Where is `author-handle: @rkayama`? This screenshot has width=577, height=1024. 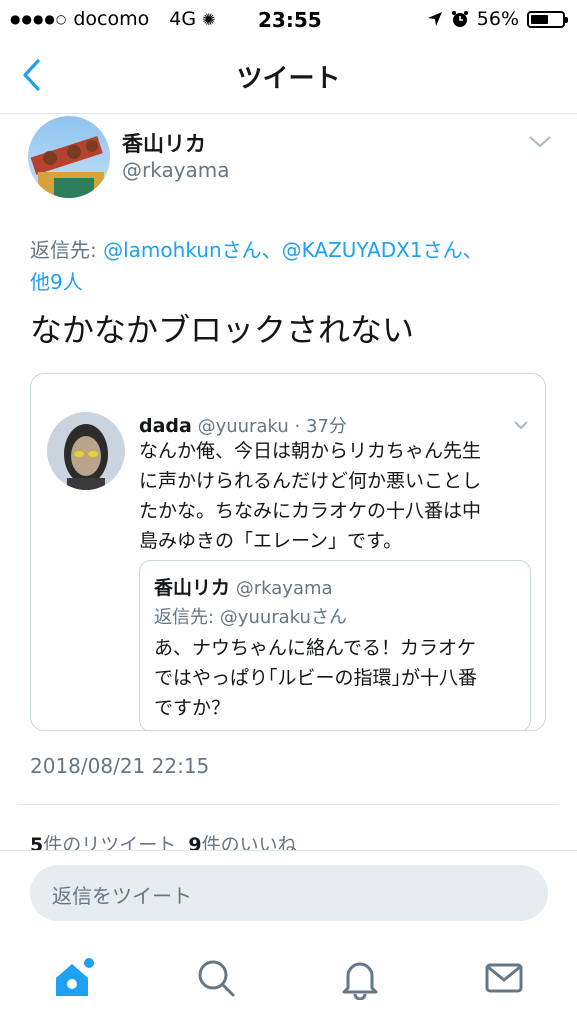 author-handle: @rkayama is located at coordinates (176, 170).